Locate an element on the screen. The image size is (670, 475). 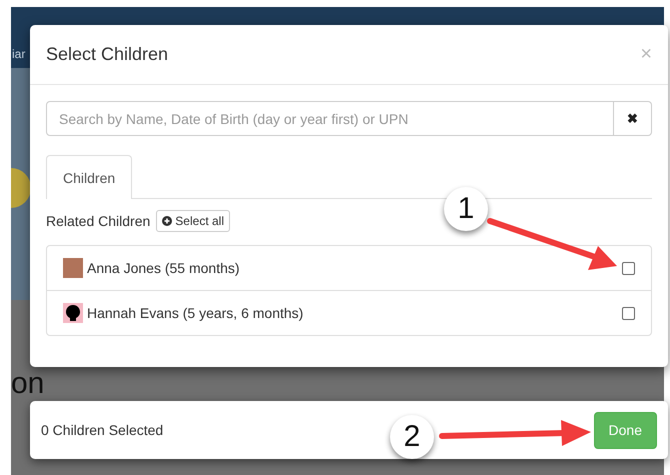
clear-button: ✖ is located at coordinates (633, 118).